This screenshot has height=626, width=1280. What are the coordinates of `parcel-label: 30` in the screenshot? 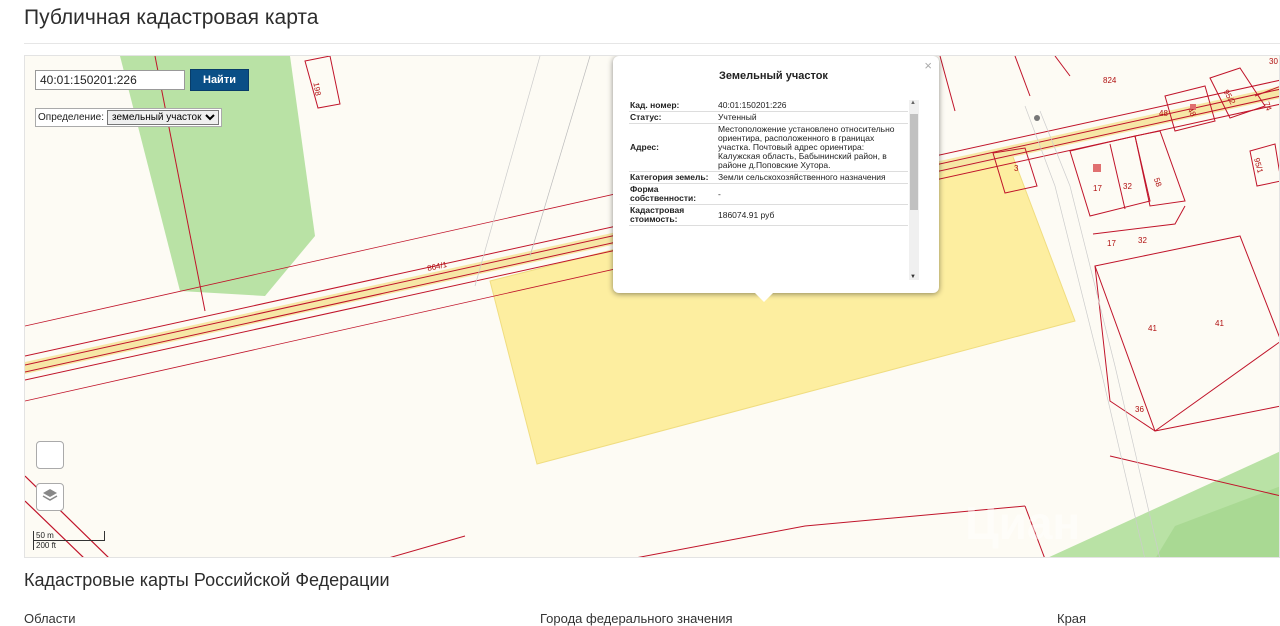 It's located at (1273, 61).